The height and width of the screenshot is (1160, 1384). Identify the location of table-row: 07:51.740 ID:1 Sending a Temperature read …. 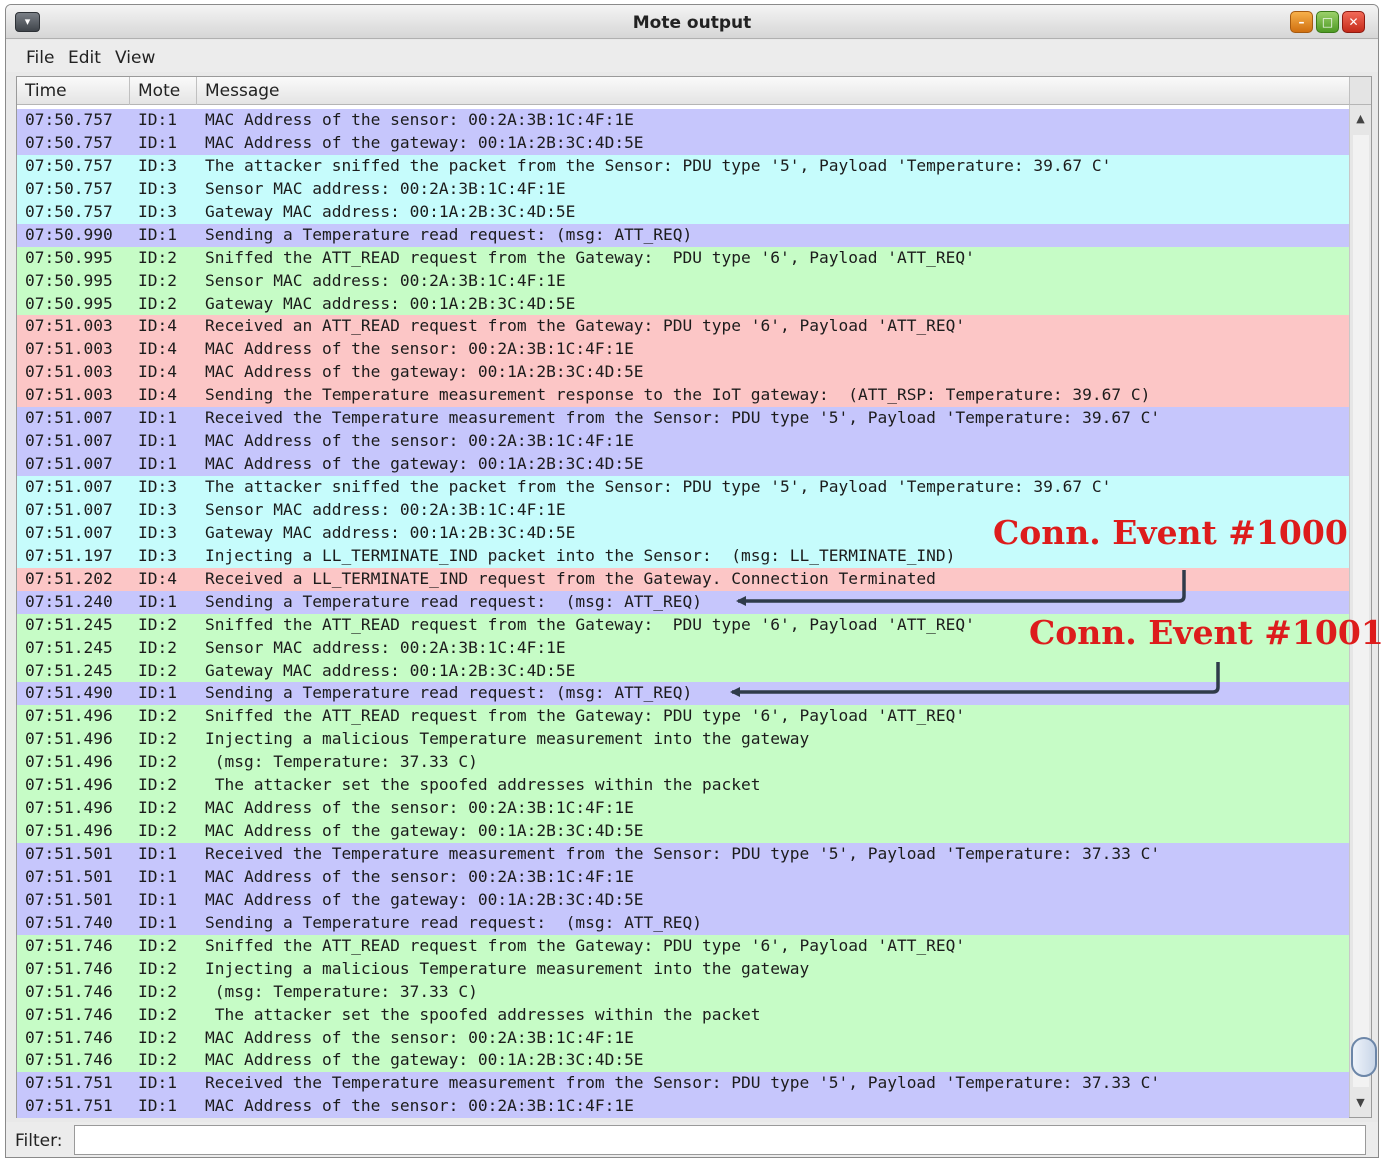
(683, 923).